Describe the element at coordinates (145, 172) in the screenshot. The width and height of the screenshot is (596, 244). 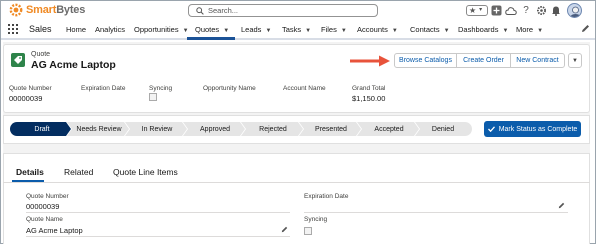
I see `tab-quote-line-items: Quote Line Items` at that location.